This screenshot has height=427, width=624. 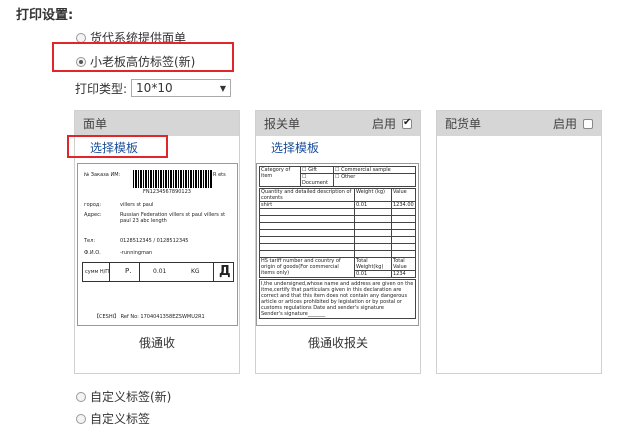 What do you see at coordinates (337, 343) in the screenshot?
I see `customs-caption: 俄通收报关` at bounding box center [337, 343].